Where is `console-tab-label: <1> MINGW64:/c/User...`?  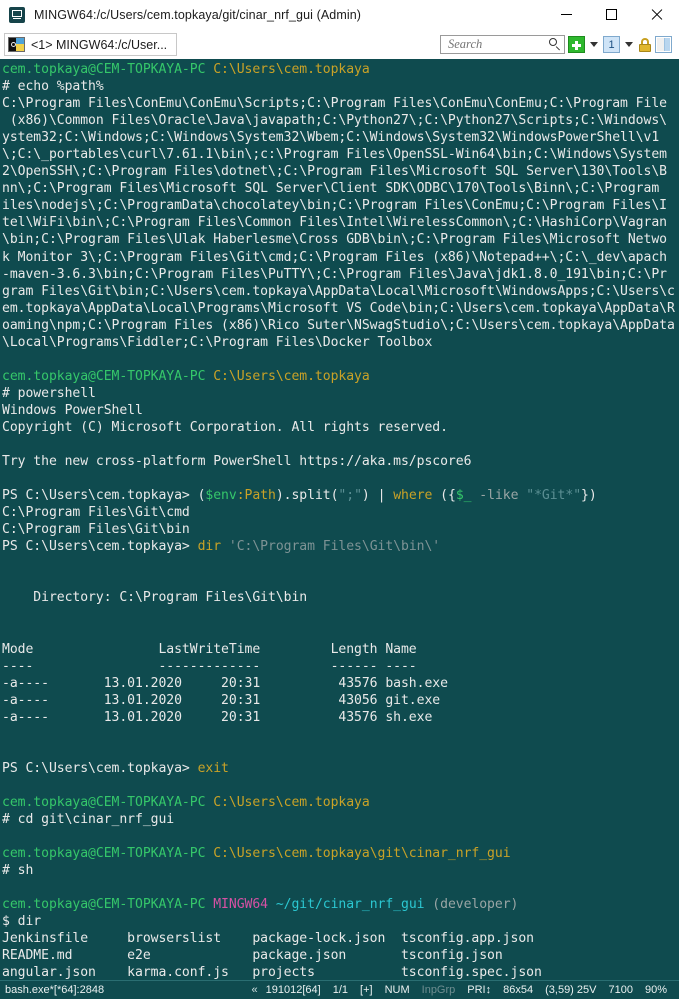 console-tab-label: <1> MINGW64:/c/User... is located at coordinates (99, 44).